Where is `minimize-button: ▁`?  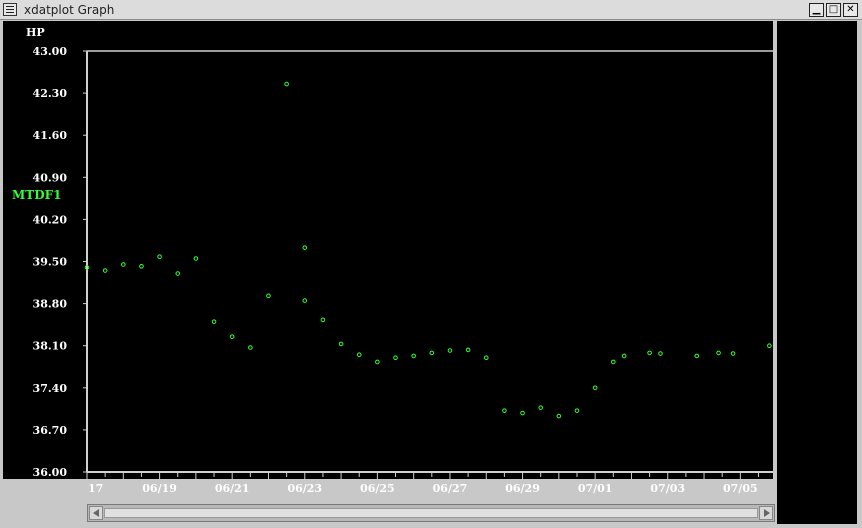 minimize-button: ▁ is located at coordinates (816, 10).